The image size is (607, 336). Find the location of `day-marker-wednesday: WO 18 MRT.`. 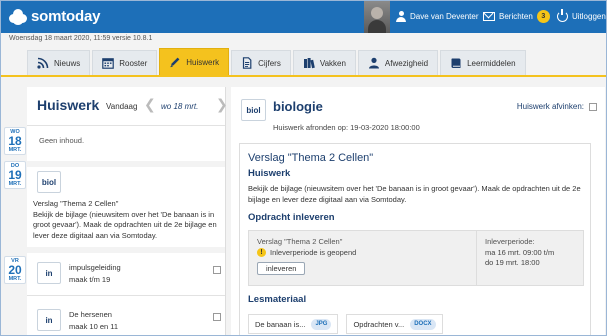

day-marker-wednesday: WO 18 MRT. is located at coordinates (15, 141).